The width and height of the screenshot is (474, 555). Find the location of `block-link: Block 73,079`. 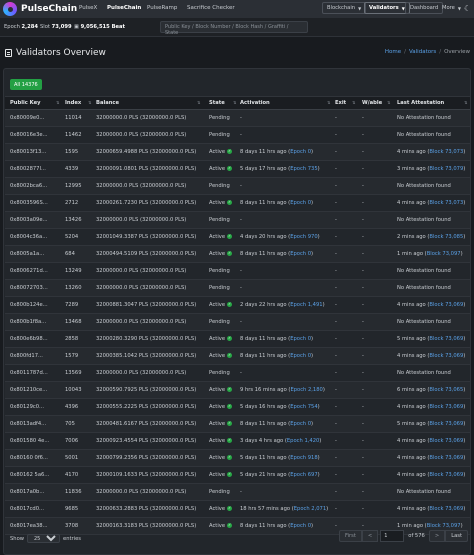

block-link: Block 73,079 is located at coordinates (446, 169).